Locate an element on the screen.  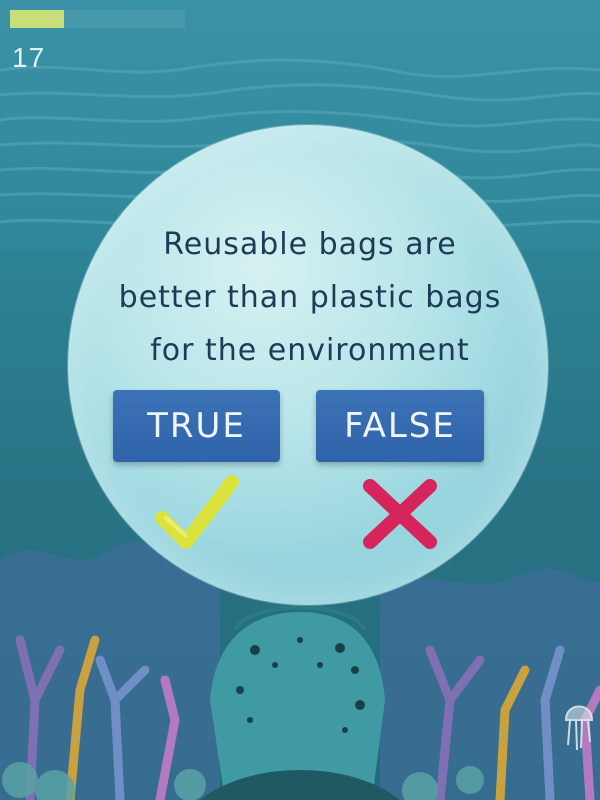
progress-bar-fill is located at coordinates (37, 19).